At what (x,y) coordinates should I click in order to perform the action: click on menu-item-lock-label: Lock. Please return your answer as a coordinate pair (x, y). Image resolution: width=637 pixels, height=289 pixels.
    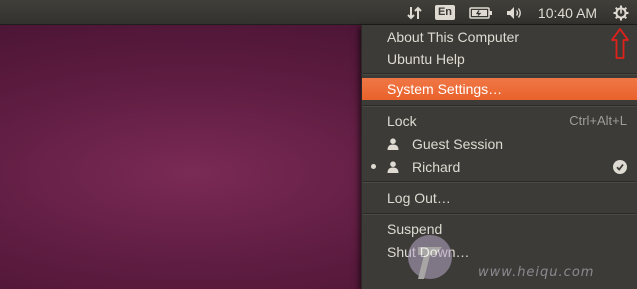
    Looking at the image, I should click on (402, 120).